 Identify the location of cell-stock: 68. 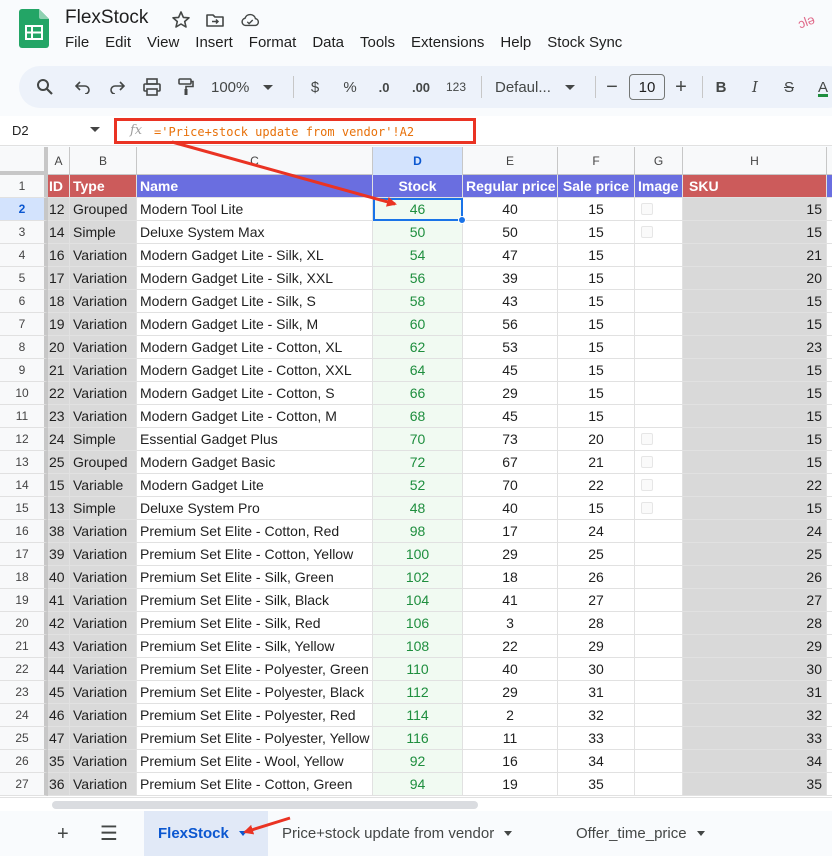
(418, 416).